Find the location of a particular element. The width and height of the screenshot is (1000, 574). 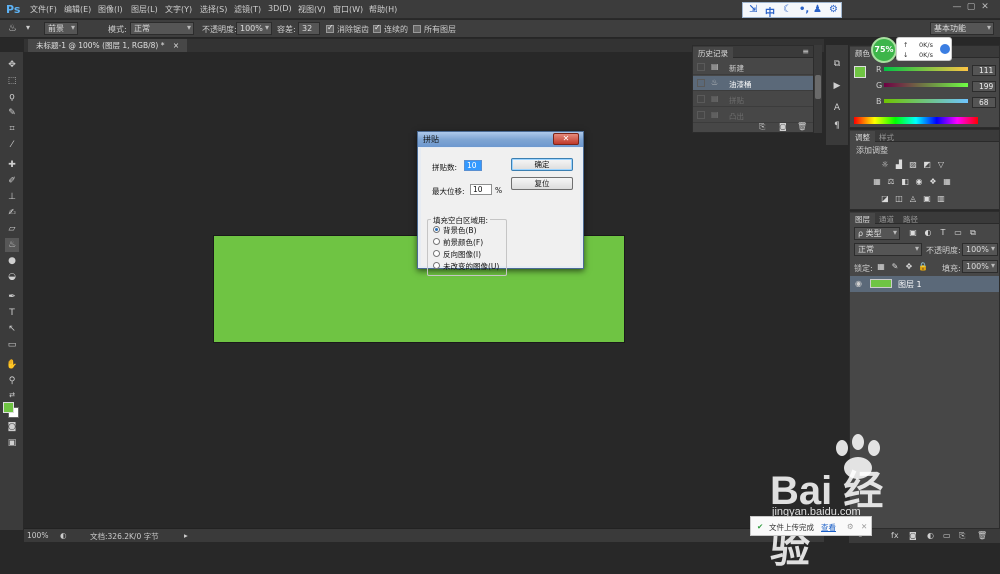

menu-help: 帮助(H) is located at coordinates (383, 9).